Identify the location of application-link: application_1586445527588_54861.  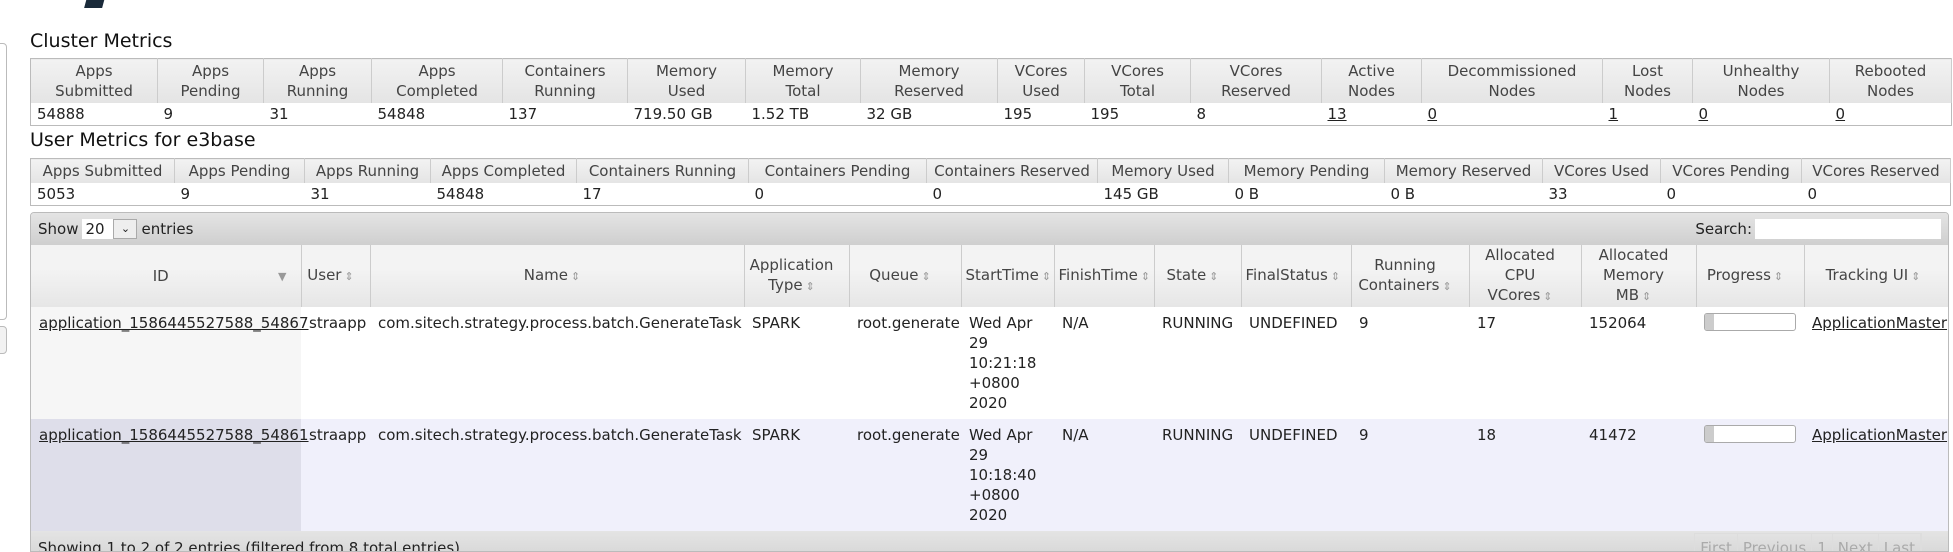
(174, 435).